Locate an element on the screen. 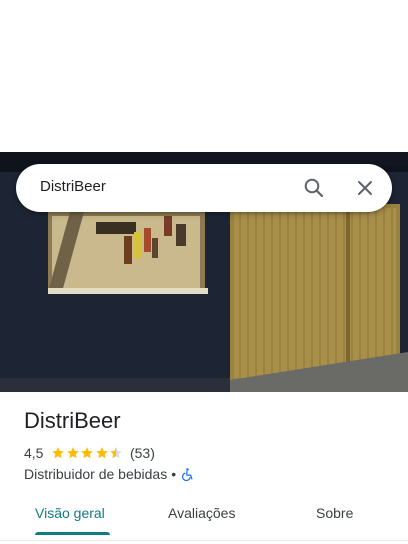 This screenshot has height=544, width=408. wheelchair-icon is located at coordinates (187, 474).